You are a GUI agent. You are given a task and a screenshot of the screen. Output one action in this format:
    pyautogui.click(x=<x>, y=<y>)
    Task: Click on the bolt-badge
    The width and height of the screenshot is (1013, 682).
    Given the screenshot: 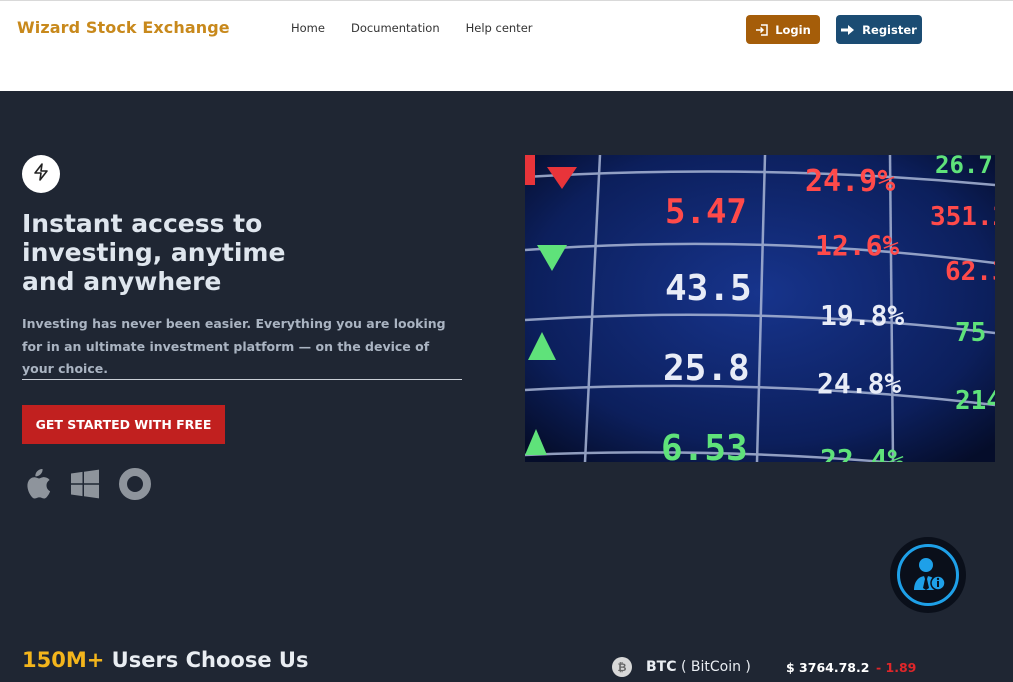 What is the action you would take?
    pyautogui.click(x=41, y=174)
    